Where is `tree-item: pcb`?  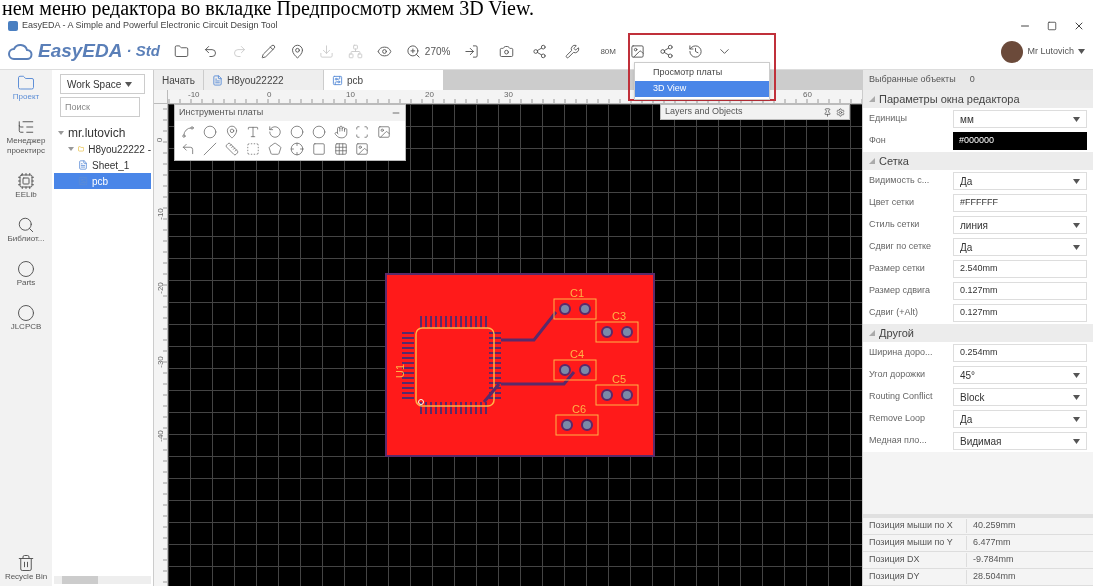 tree-item: pcb is located at coordinates (102, 181).